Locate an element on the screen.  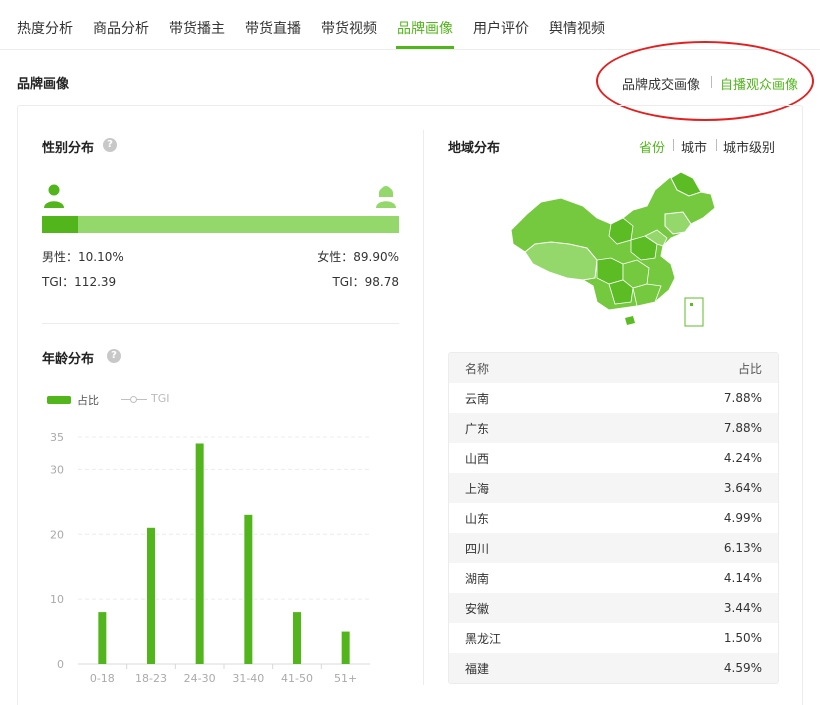
tab-heat-analysis: 热度分析 is located at coordinates (45, 28).